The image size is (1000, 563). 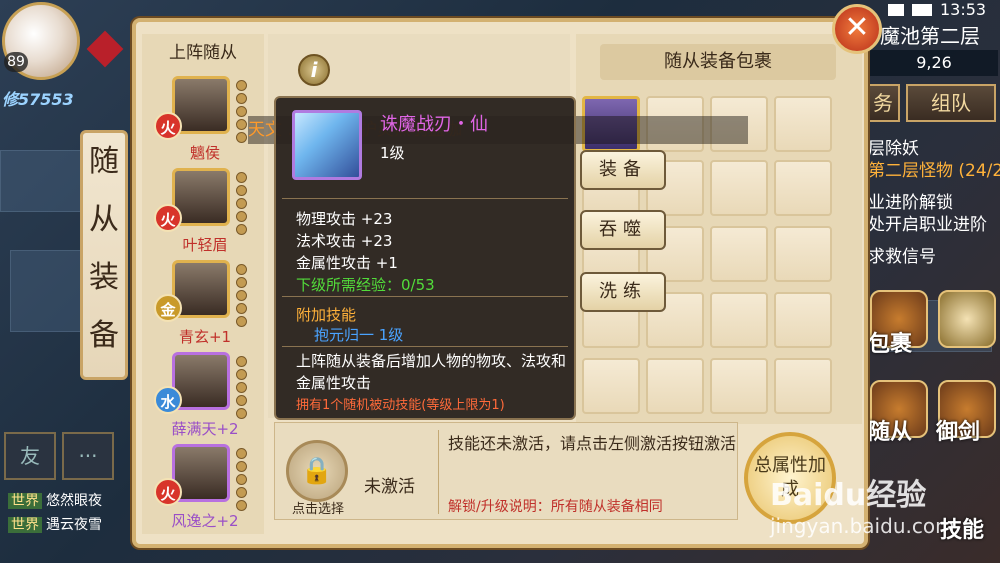 I want to click on item-stat: 金属性攻击 +1, so click(x=347, y=263).